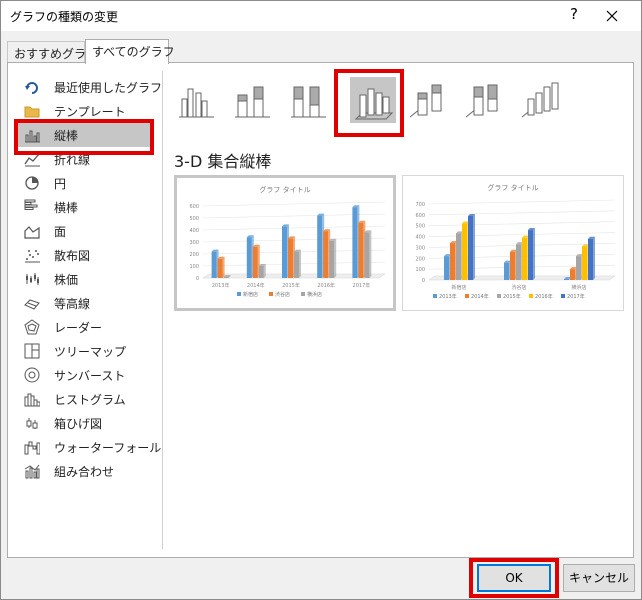 This screenshot has width=642, height=600. Describe the element at coordinates (32, 112) in the screenshot. I see `folder-shape` at that location.